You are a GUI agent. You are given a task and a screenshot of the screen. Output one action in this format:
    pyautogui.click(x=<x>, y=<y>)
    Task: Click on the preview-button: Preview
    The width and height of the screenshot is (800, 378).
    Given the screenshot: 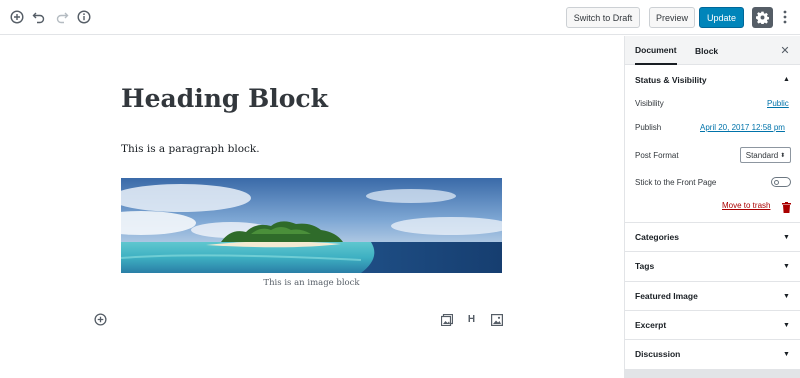 What is the action you would take?
    pyautogui.click(x=672, y=17)
    